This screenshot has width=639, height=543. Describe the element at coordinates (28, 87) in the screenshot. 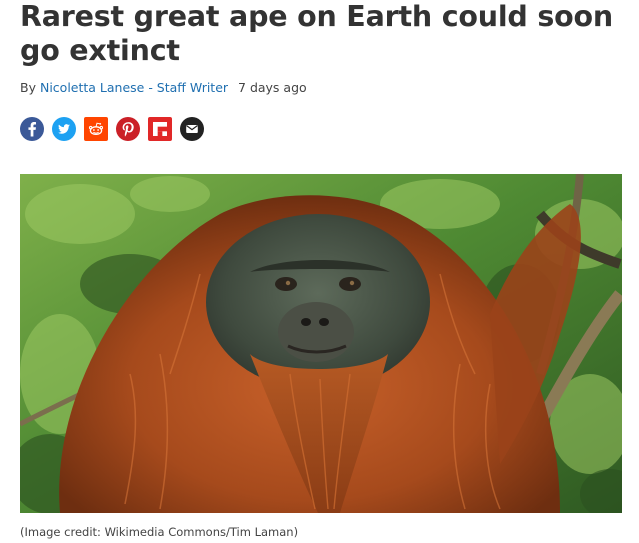

I see `byline-prefix: By` at that location.